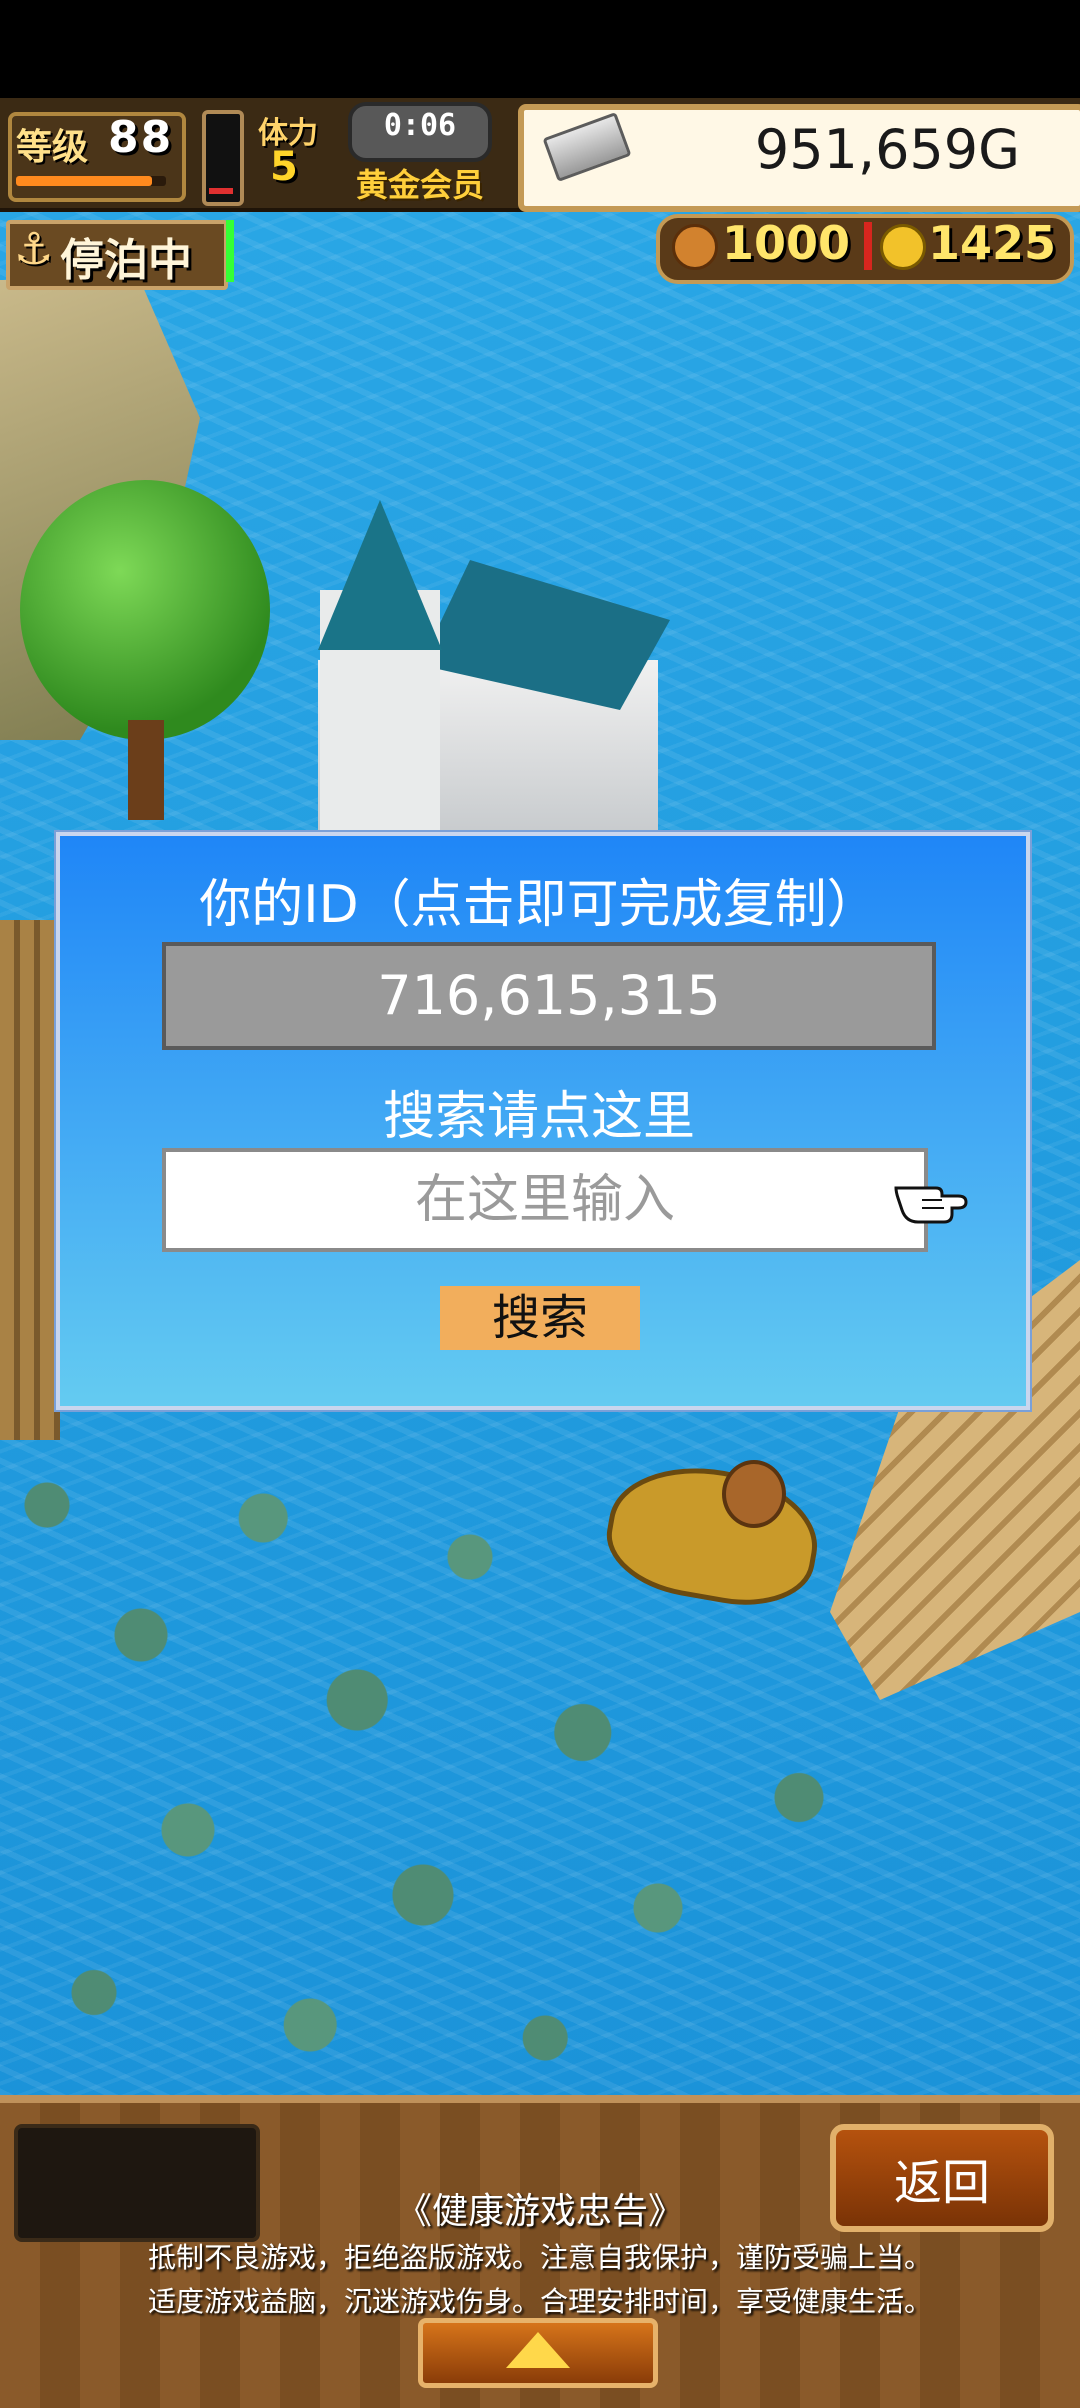 The image size is (1080, 2408). Describe the element at coordinates (931, 1205) in the screenshot. I see `pointing-hand-icon` at that location.